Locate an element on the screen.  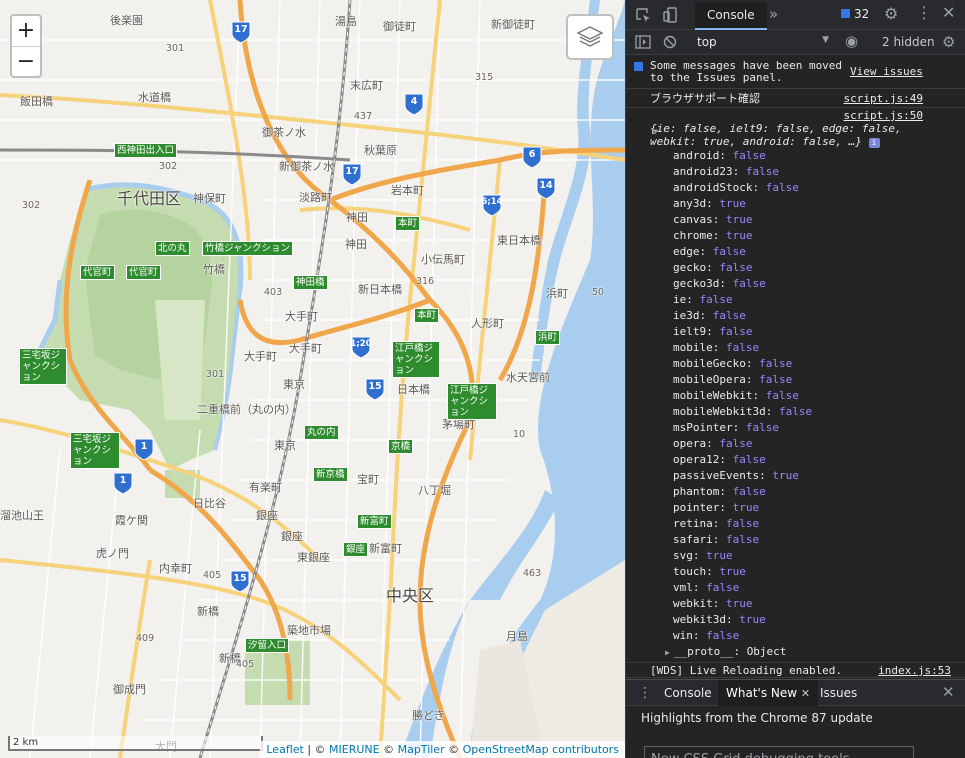
property-key: opera12 is located at coordinates (696, 459).